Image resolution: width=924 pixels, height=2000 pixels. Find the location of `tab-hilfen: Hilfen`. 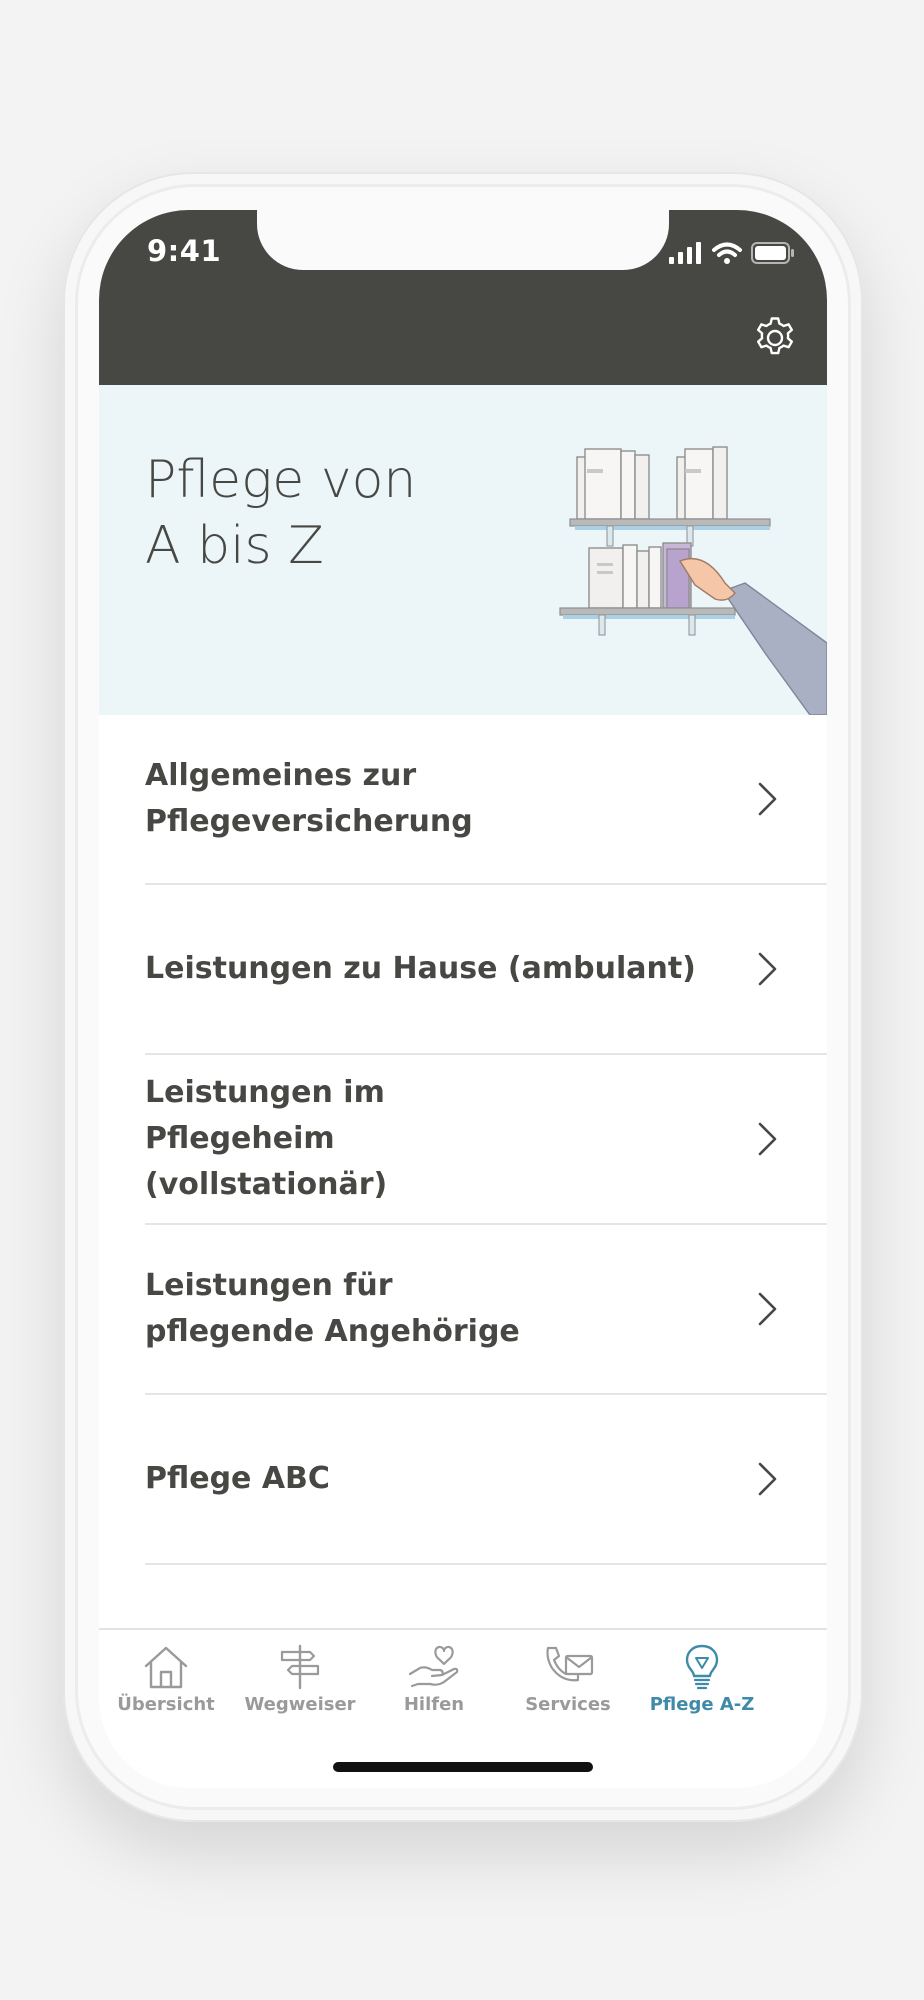

tab-hilfen: Hilfen is located at coordinates (434, 1684).